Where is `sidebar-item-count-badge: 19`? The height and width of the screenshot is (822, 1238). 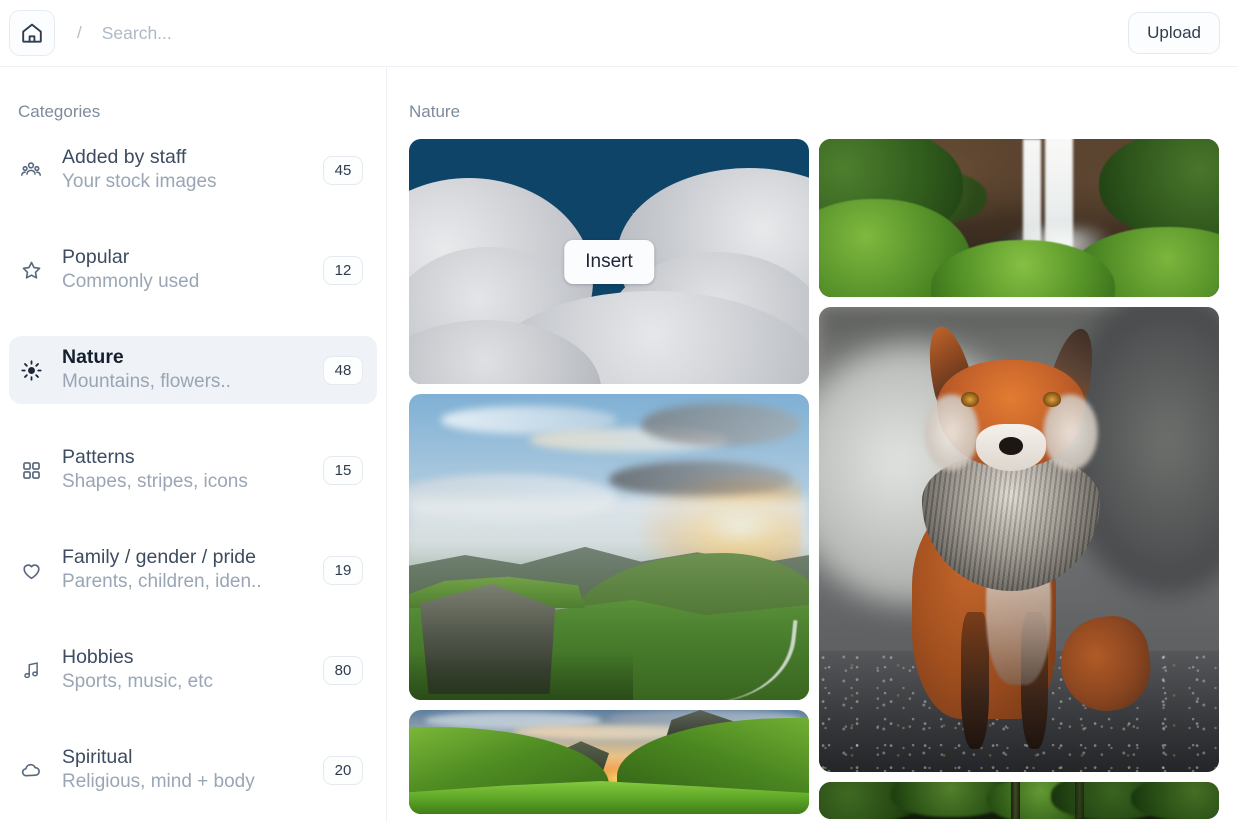 sidebar-item-count-badge: 19 is located at coordinates (343, 570).